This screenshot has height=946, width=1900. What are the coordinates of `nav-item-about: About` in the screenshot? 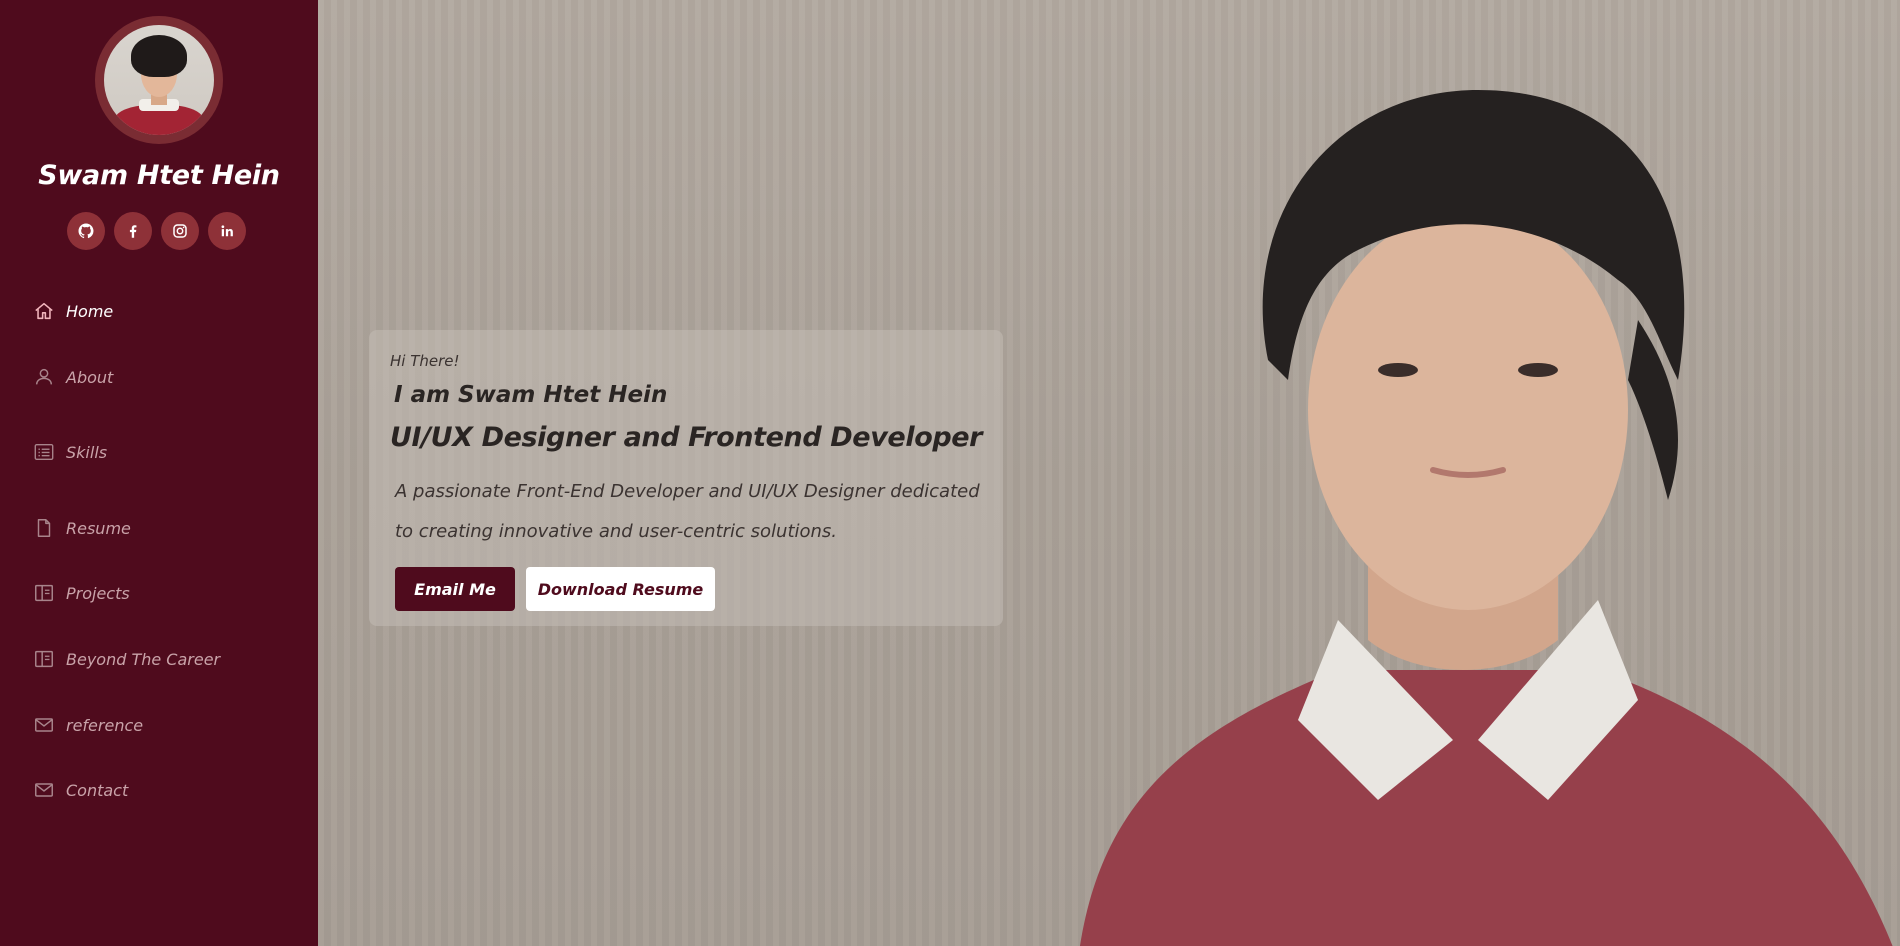 It's located at (72, 377).